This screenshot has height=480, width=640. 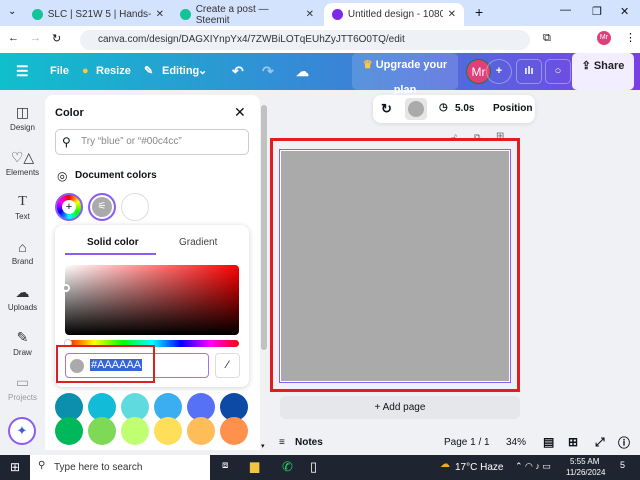 What do you see at coordinates (238, 71) in the screenshot?
I see `undo-icon: ↶` at bounding box center [238, 71].